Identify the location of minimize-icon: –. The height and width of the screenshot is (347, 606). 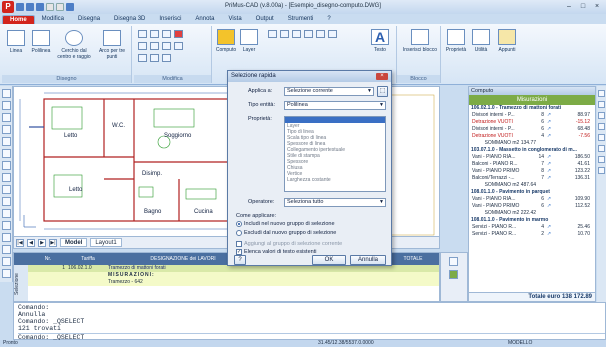
(569, 6).